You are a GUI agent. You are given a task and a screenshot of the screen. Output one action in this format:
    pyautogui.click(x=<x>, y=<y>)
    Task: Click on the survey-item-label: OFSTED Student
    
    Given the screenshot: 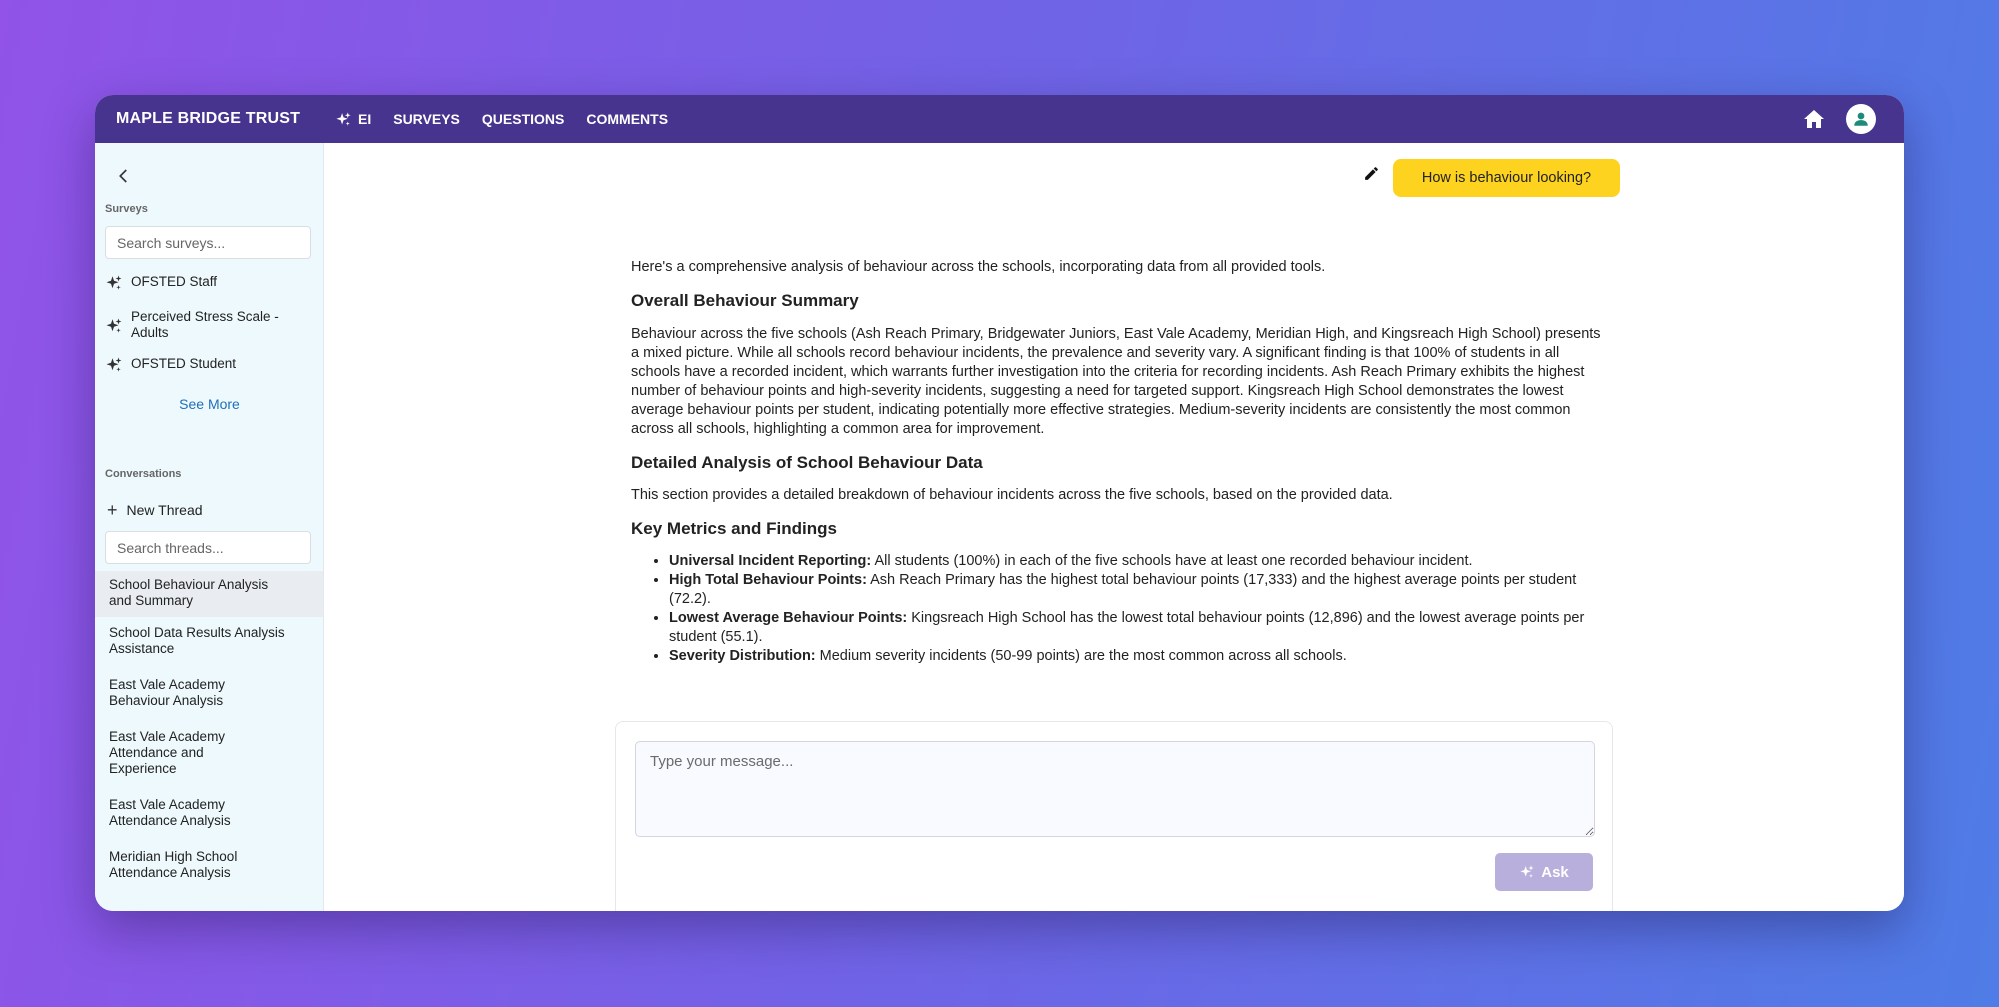 What is the action you would take?
    pyautogui.click(x=184, y=363)
    